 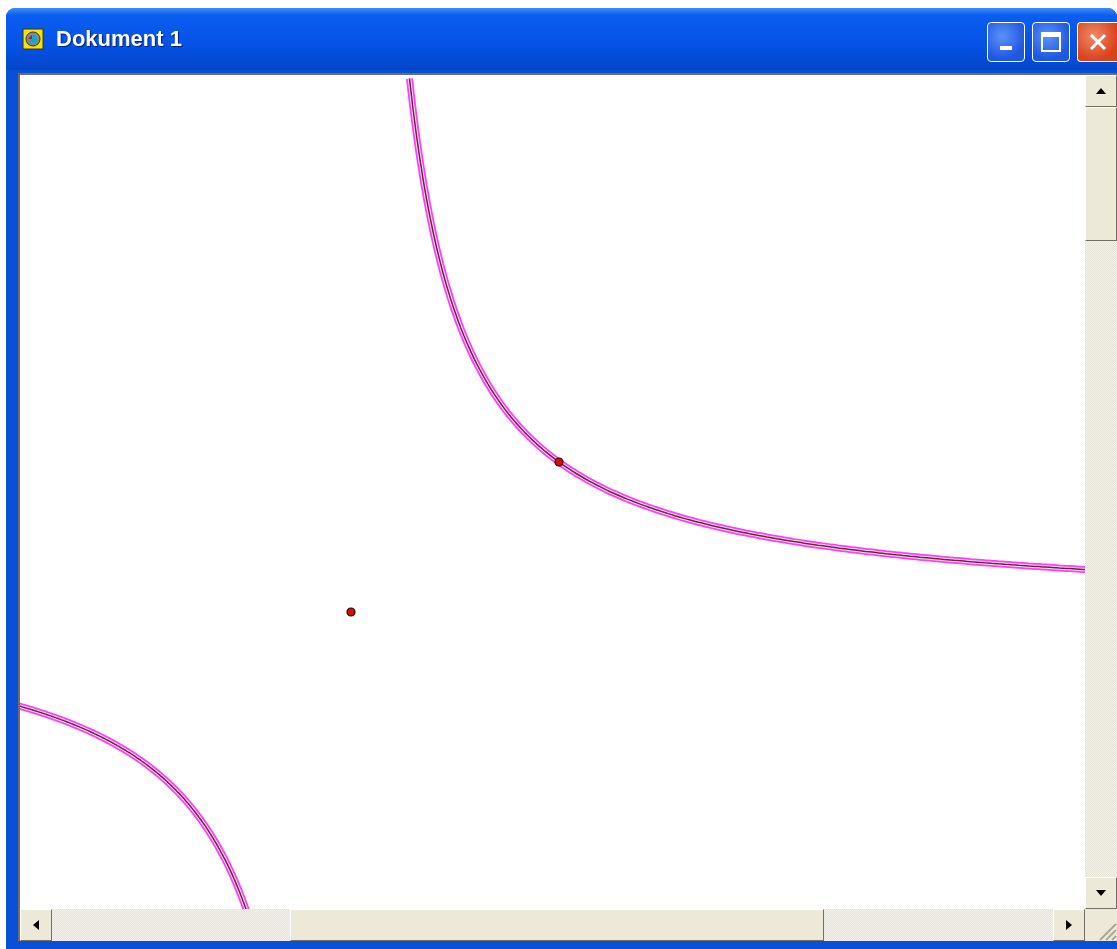 I want to click on maximize-icon, so click(x=1051, y=42).